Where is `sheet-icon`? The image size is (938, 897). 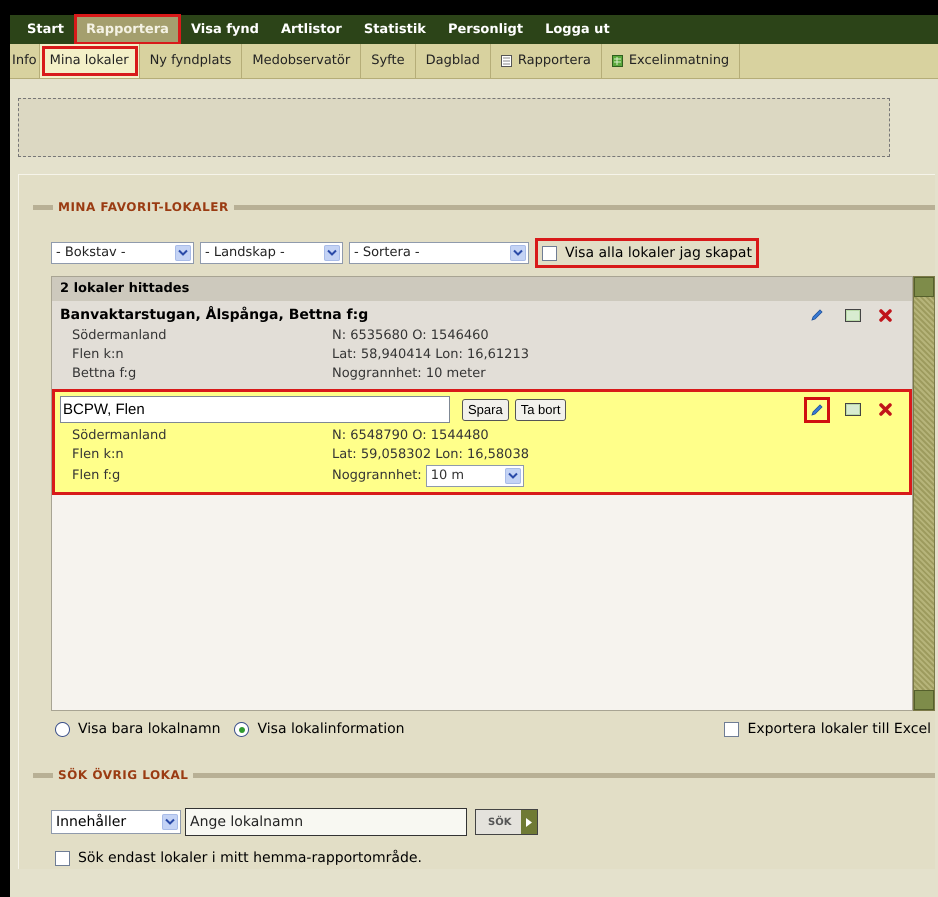 sheet-icon is located at coordinates (617, 61).